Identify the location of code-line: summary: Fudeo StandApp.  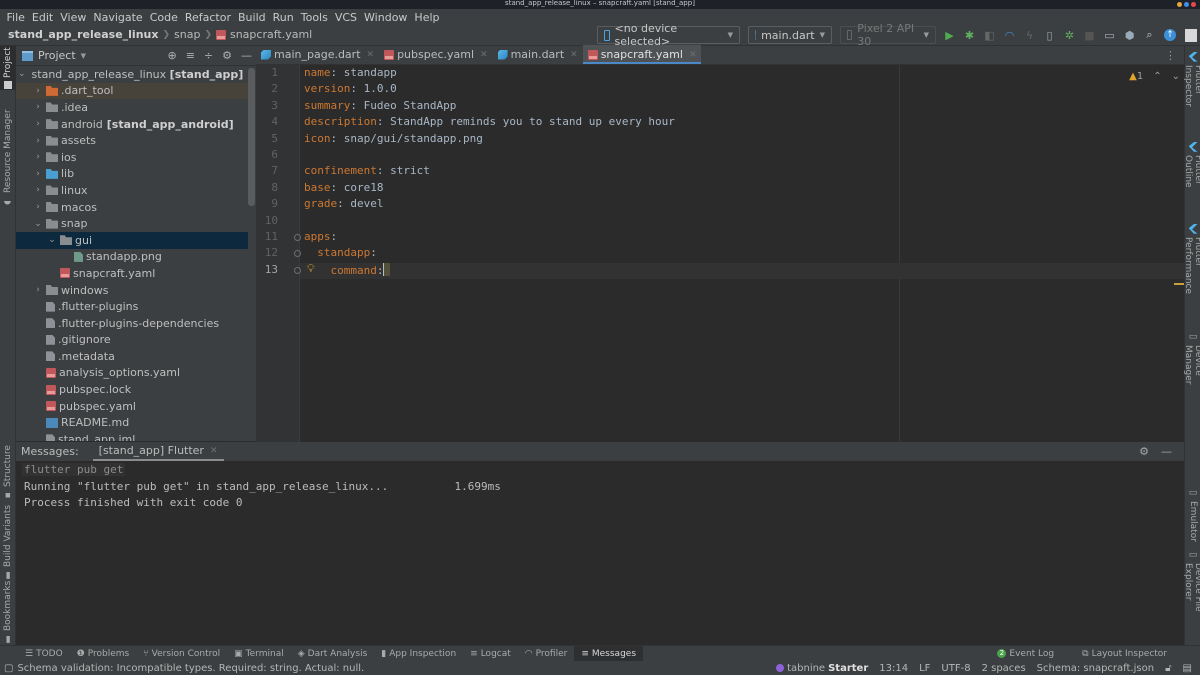
(380, 105).